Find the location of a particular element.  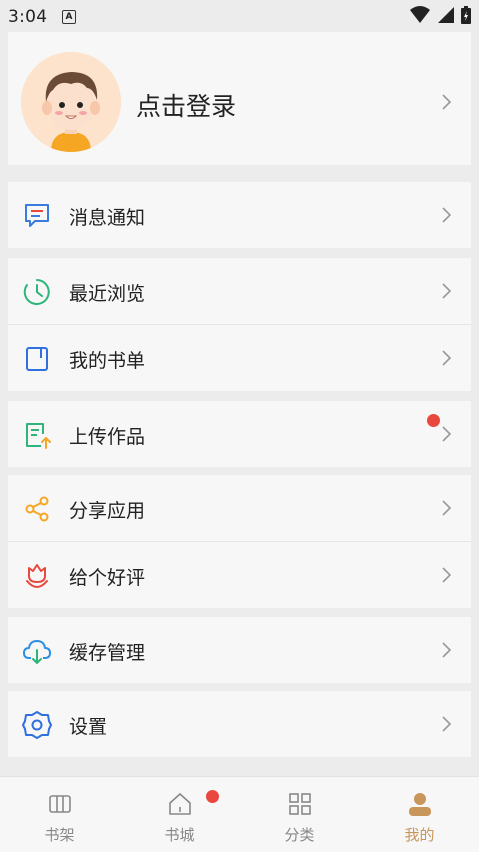

menu-item-recent: 最近浏览 is located at coordinates (239, 291).